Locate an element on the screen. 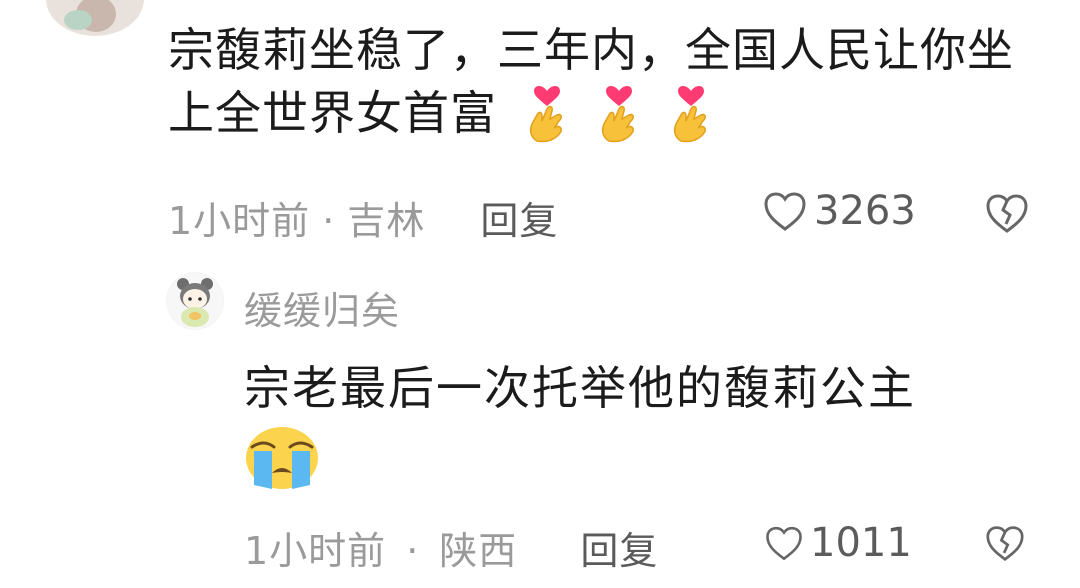  reply-like-button: 1011 is located at coordinates (838, 543).